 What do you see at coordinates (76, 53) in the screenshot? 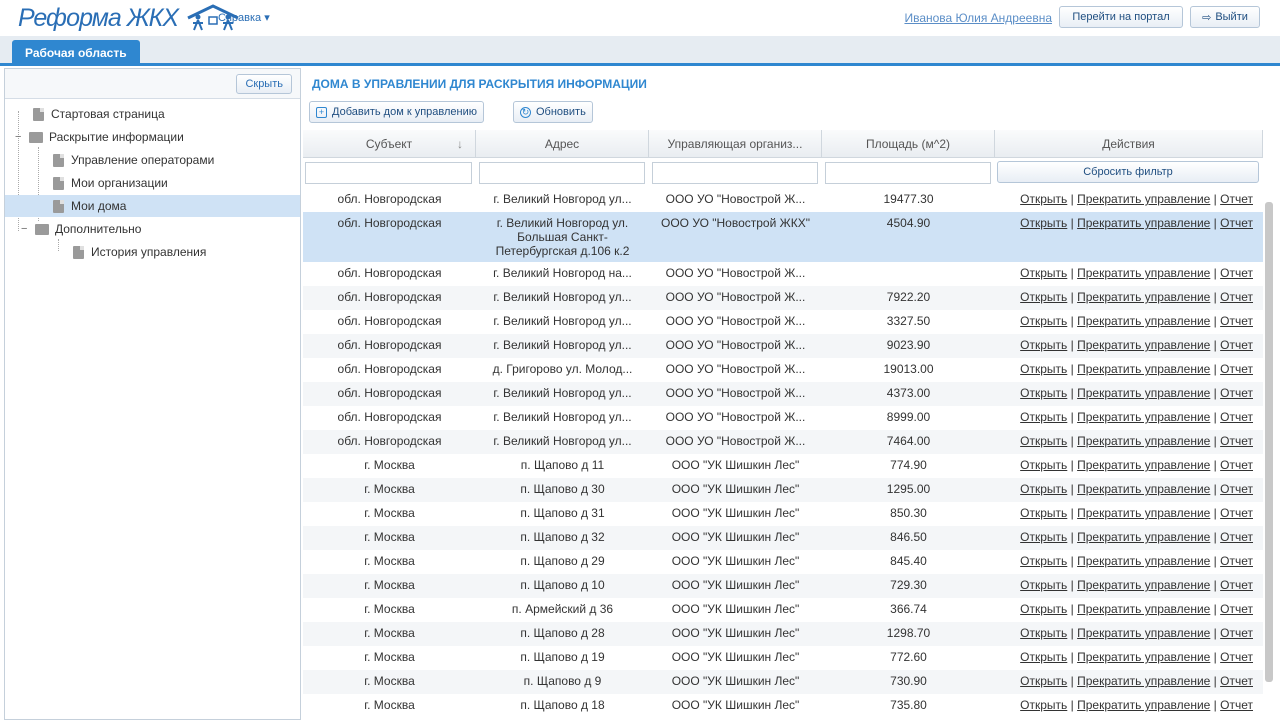
I see `tab-workspace: Рабочая область` at bounding box center [76, 53].